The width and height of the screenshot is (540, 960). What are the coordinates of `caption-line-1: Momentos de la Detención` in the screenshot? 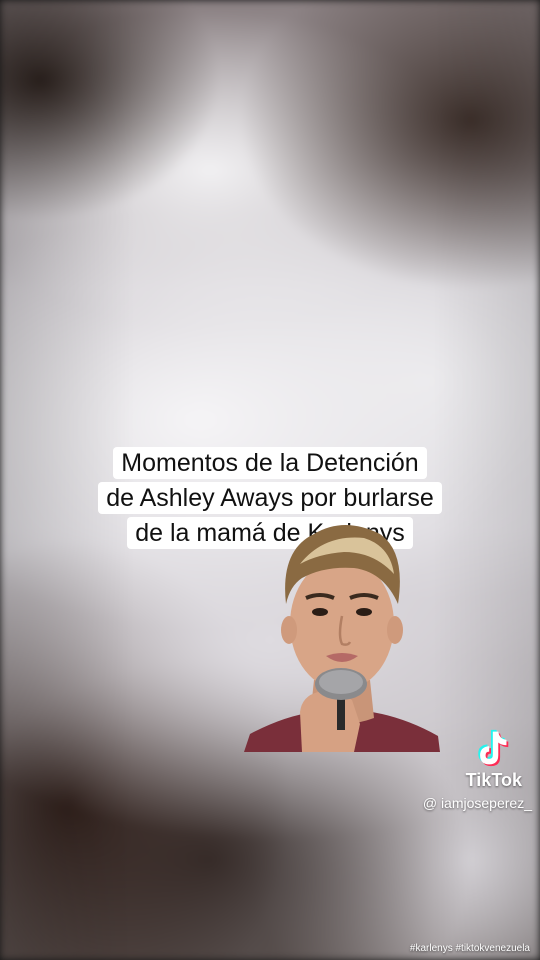 It's located at (270, 463).